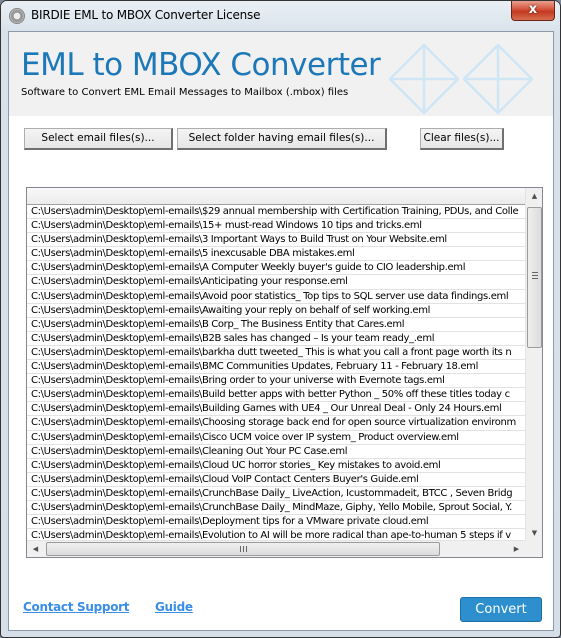  Describe the element at coordinates (533, 11) in the screenshot. I see `close-button: x` at that location.